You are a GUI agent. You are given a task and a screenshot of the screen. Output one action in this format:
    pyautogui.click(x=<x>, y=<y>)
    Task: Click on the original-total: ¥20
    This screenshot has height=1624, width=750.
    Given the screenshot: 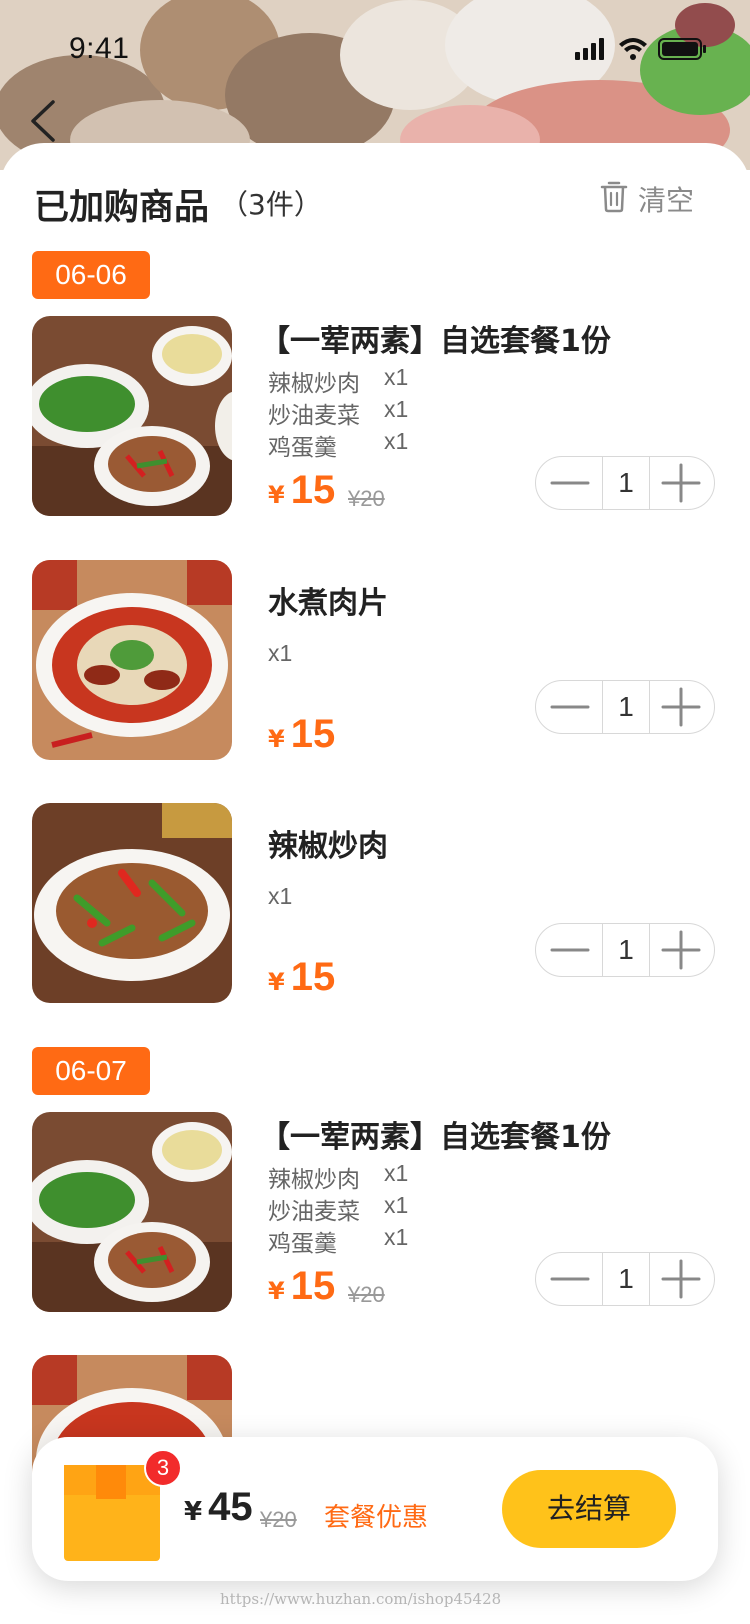 What is the action you would take?
    pyautogui.click(x=278, y=1519)
    